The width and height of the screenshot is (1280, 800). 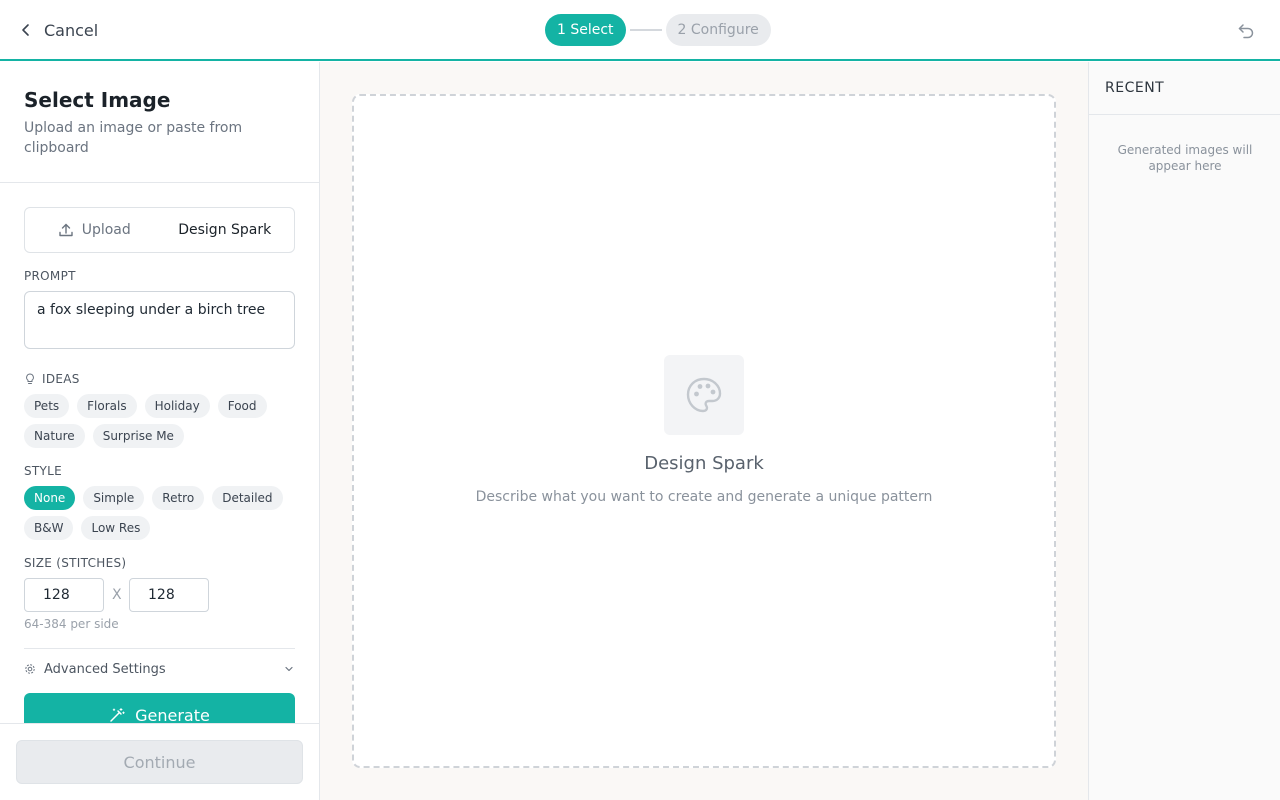 I want to click on source-tabs: Upload Design Spark, so click(x=159, y=230).